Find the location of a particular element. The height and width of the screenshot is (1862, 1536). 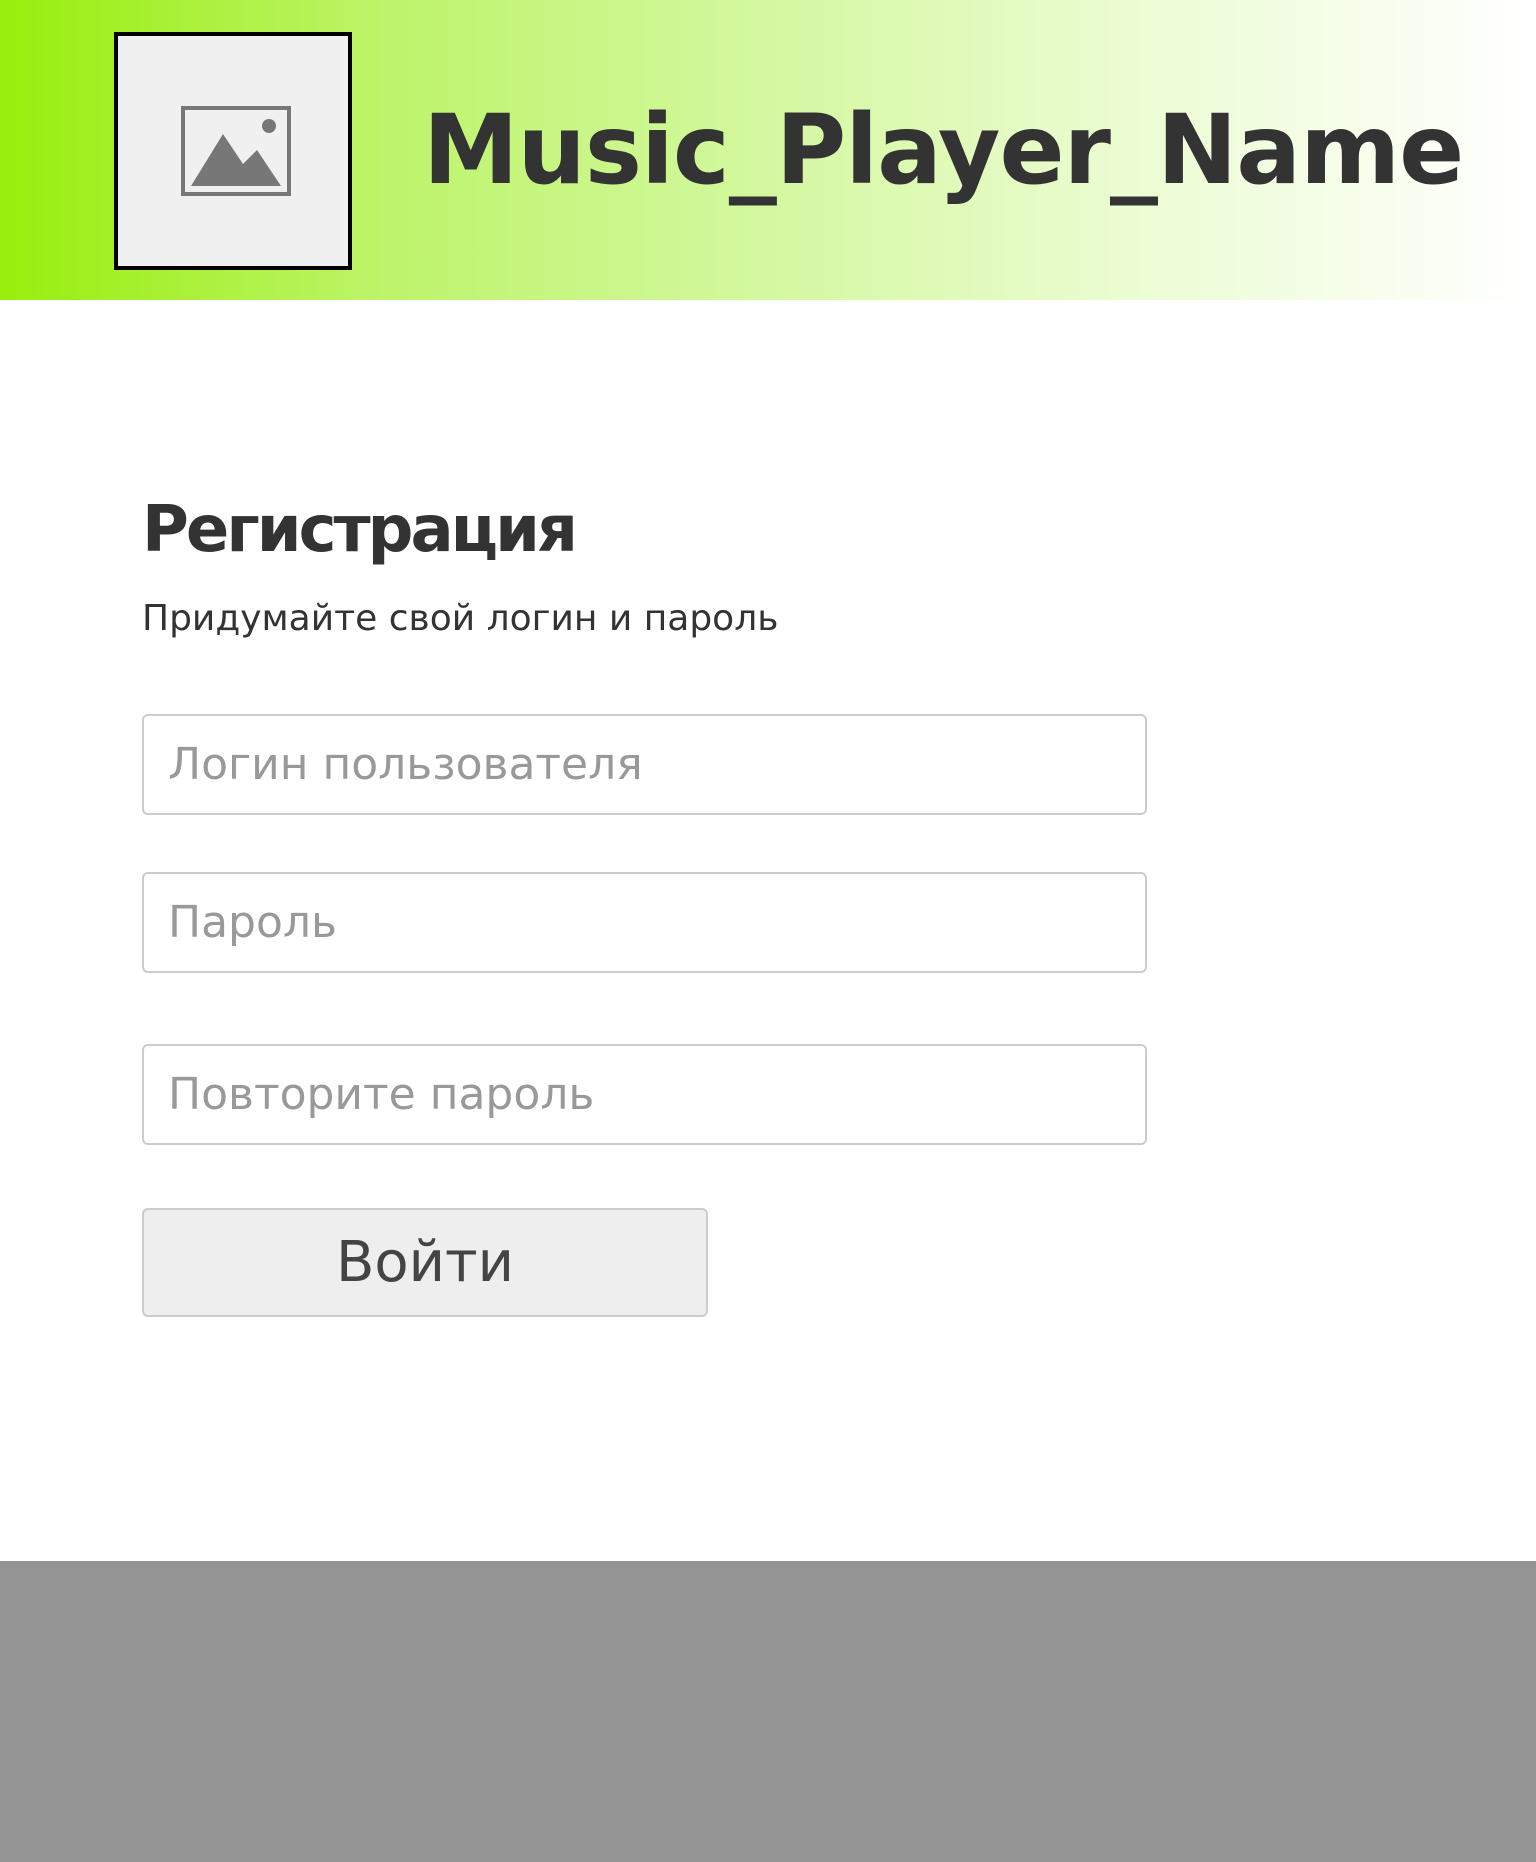

logo-placeholder is located at coordinates (233, 151).